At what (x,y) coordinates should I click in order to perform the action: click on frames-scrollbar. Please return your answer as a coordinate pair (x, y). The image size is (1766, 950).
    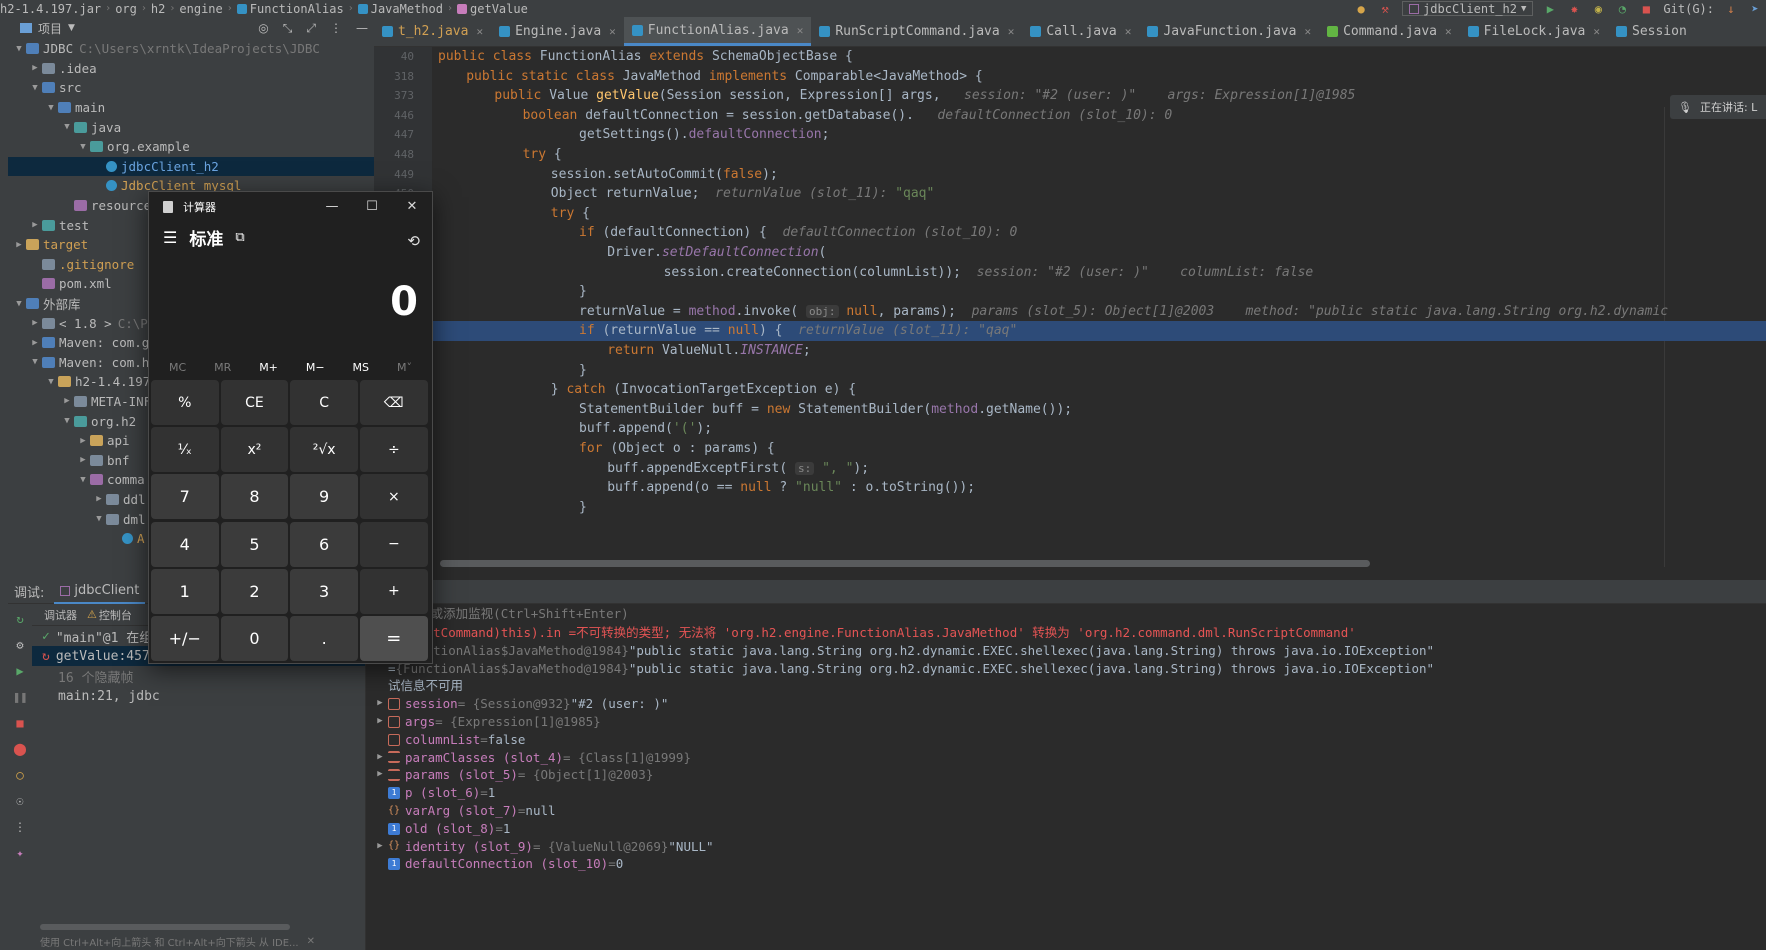
    Looking at the image, I should click on (165, 927).